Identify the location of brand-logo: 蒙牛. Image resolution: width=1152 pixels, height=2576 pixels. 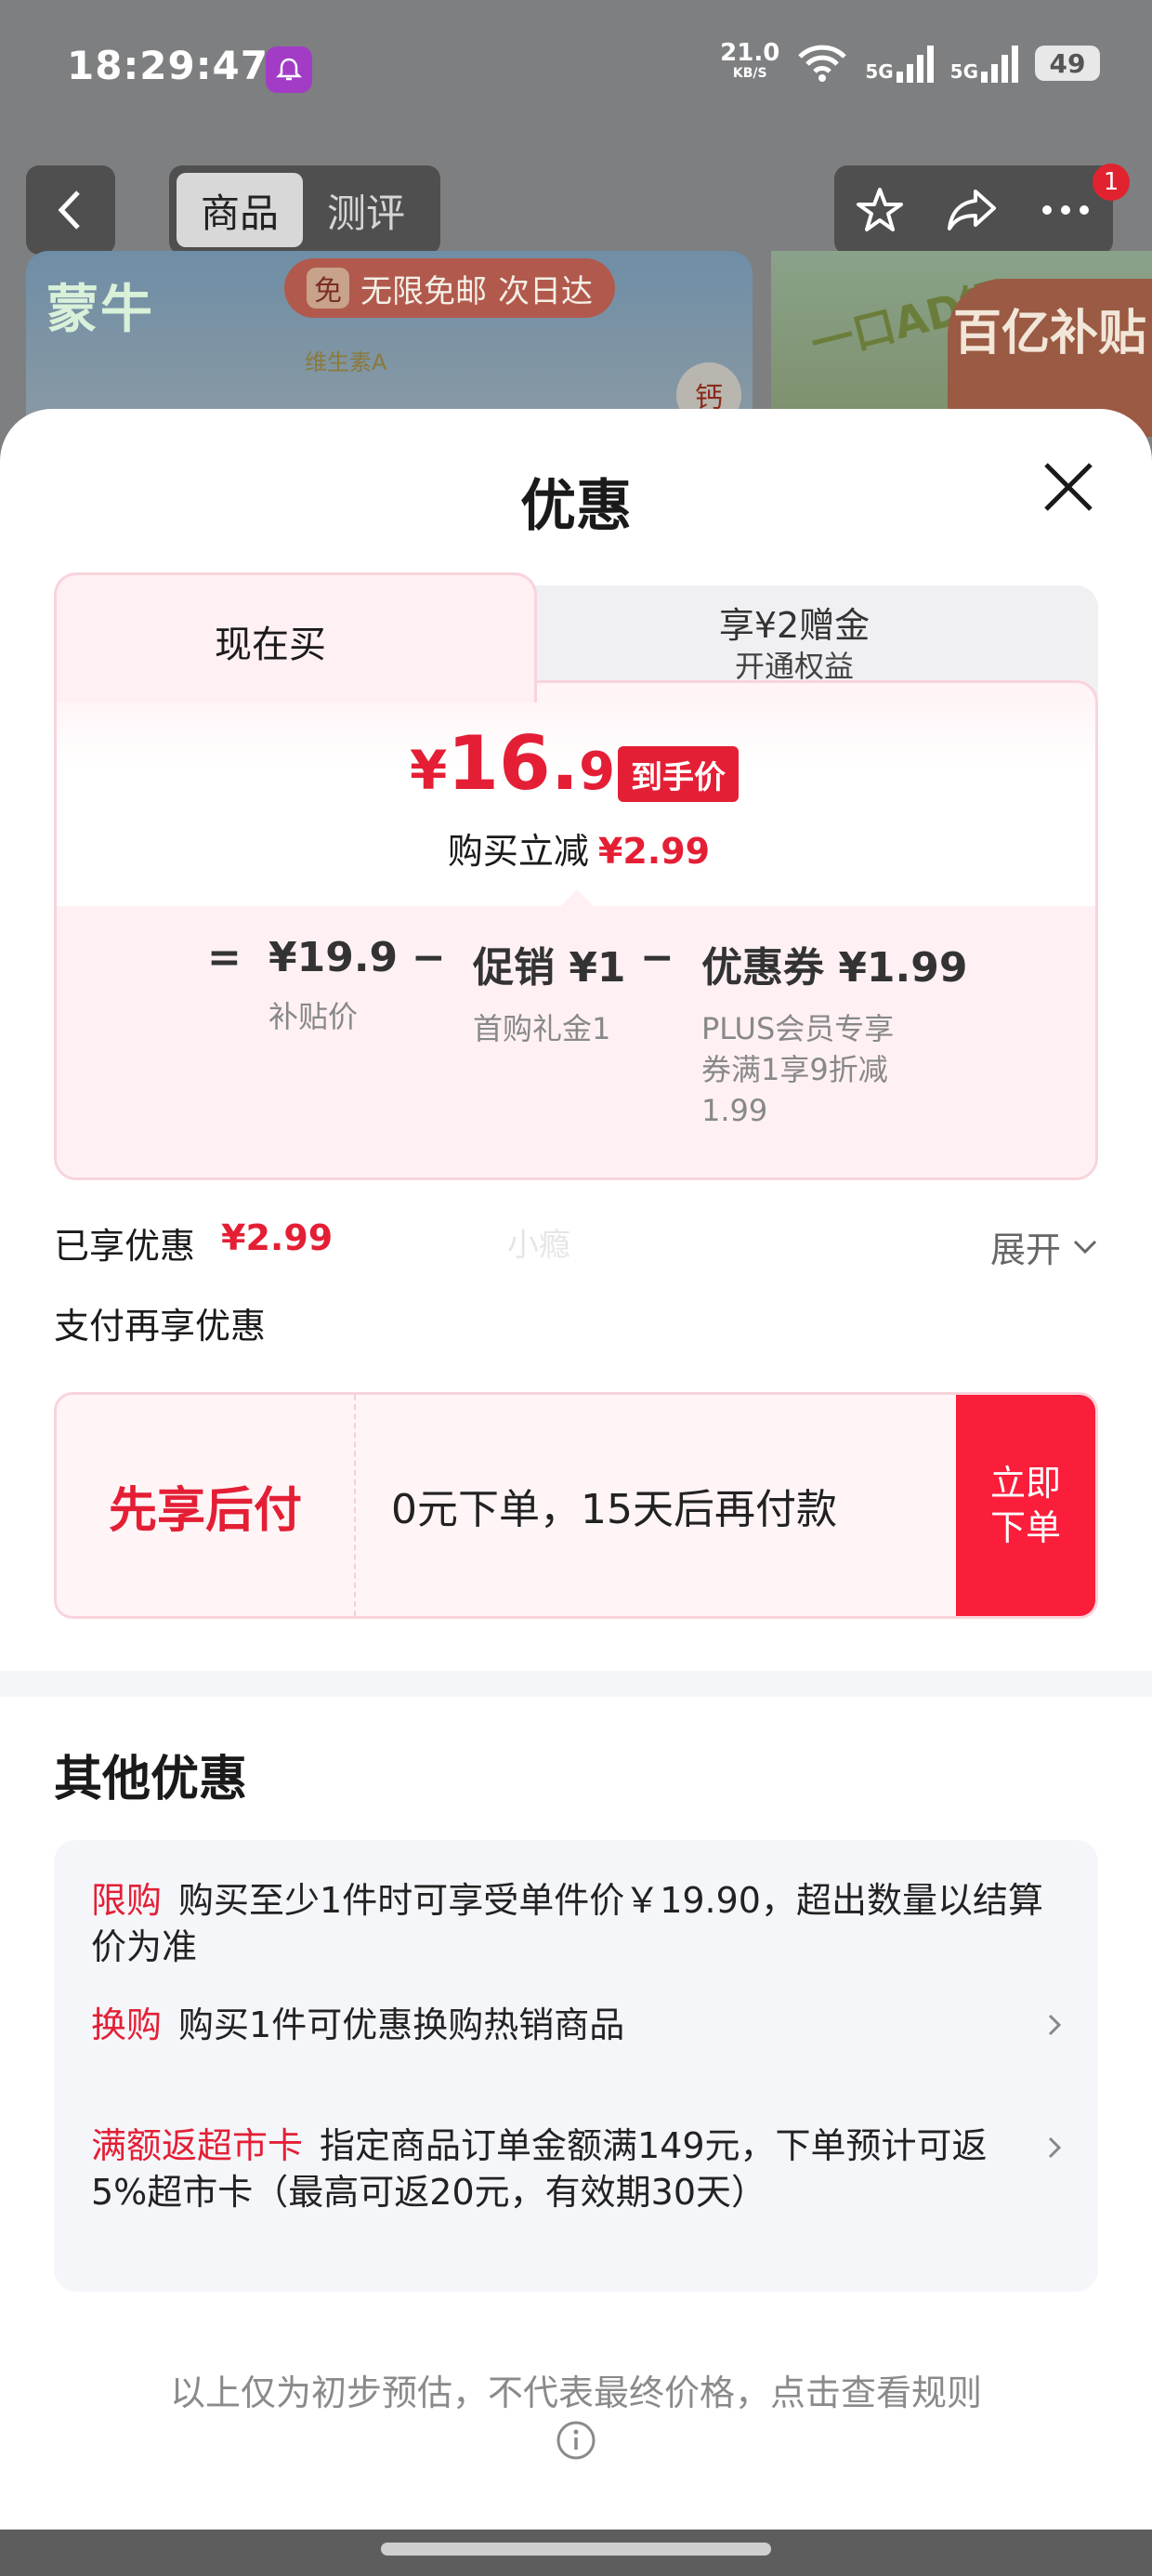
(100, 310).